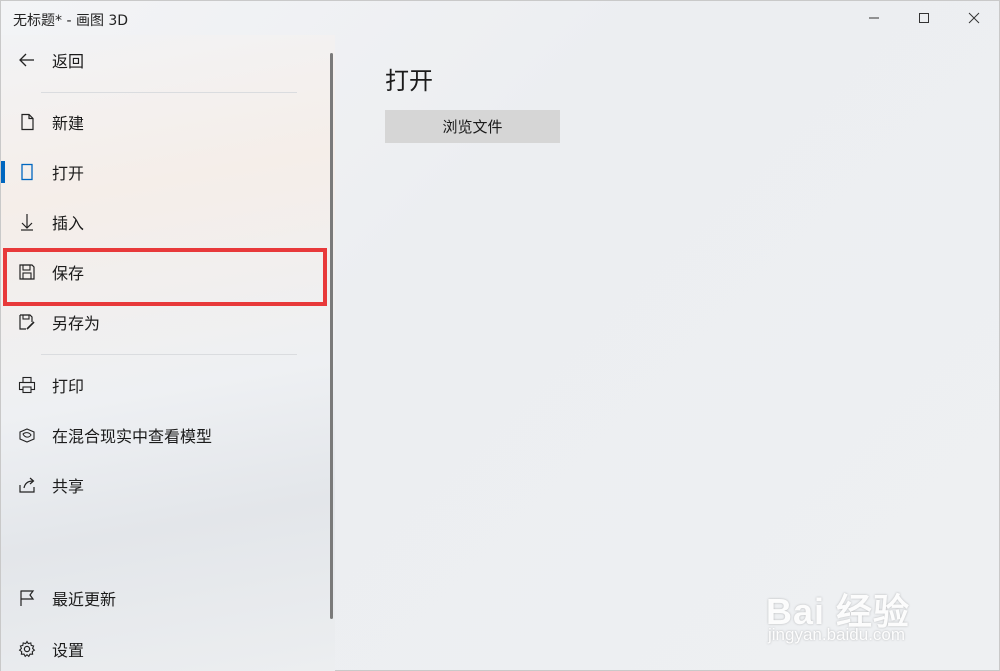  I want to click on sidebar-item-label: 在混合现实中查看模型, so click(132, 436).